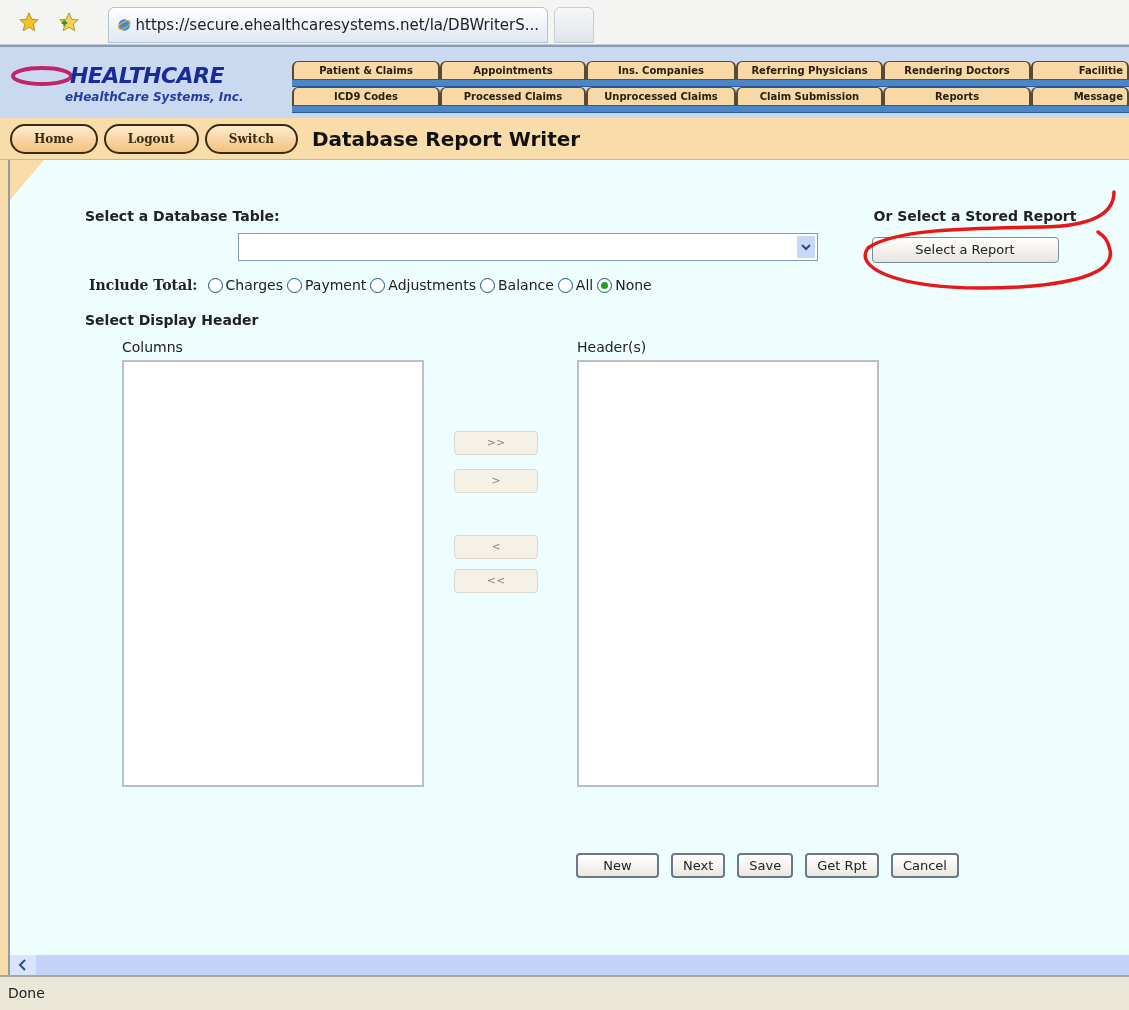 Image resolution: width=1129 pixels, height=1010 pixels. I want to click on nav-tab: ICD9 Codes, so click(366, 96).